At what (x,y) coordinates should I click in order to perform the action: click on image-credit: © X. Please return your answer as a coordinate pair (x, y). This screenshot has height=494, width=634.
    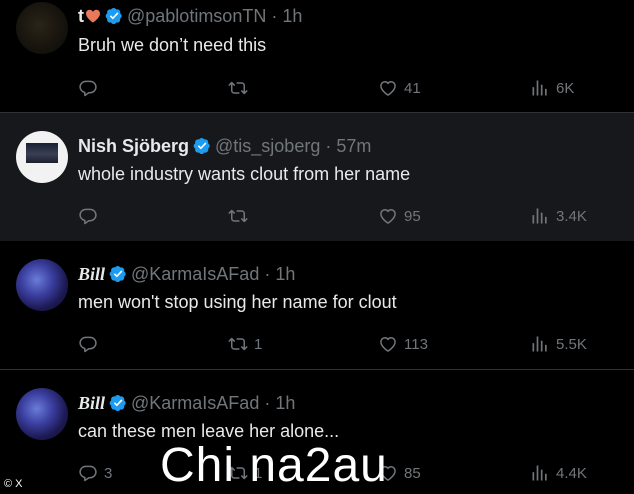
    Looking at the image, I should click on (13, 484).